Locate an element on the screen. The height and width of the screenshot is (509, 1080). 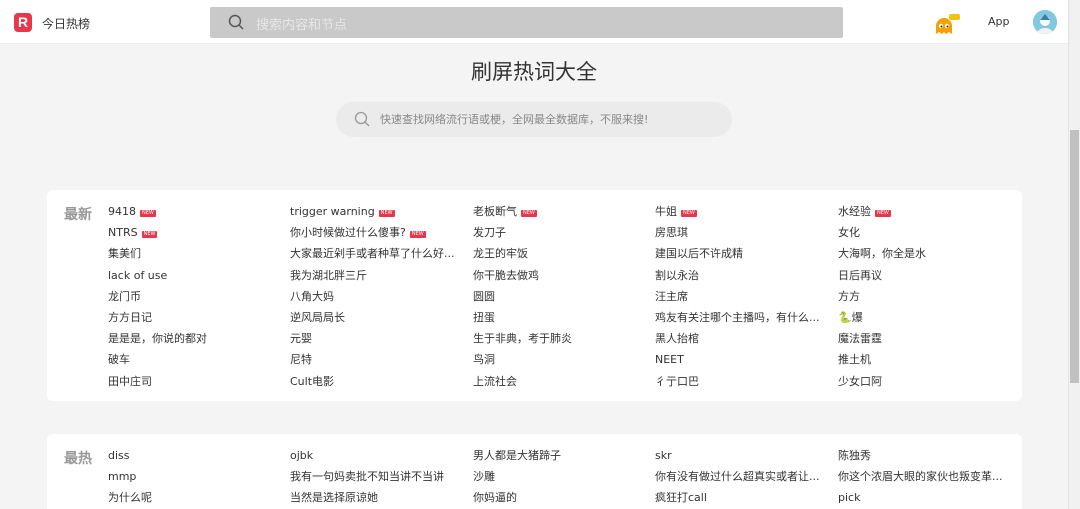
hero-search-input: 快速查找网络流行语或梗，全网最全数据库，不服来搜! is located at coordinates (534, 119).